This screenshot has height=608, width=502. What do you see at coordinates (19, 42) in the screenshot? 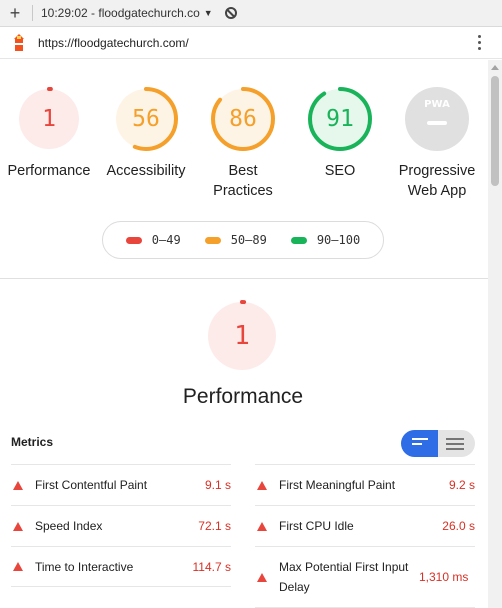
I see `lighthouse-icon` at bounding box center [19, 42].